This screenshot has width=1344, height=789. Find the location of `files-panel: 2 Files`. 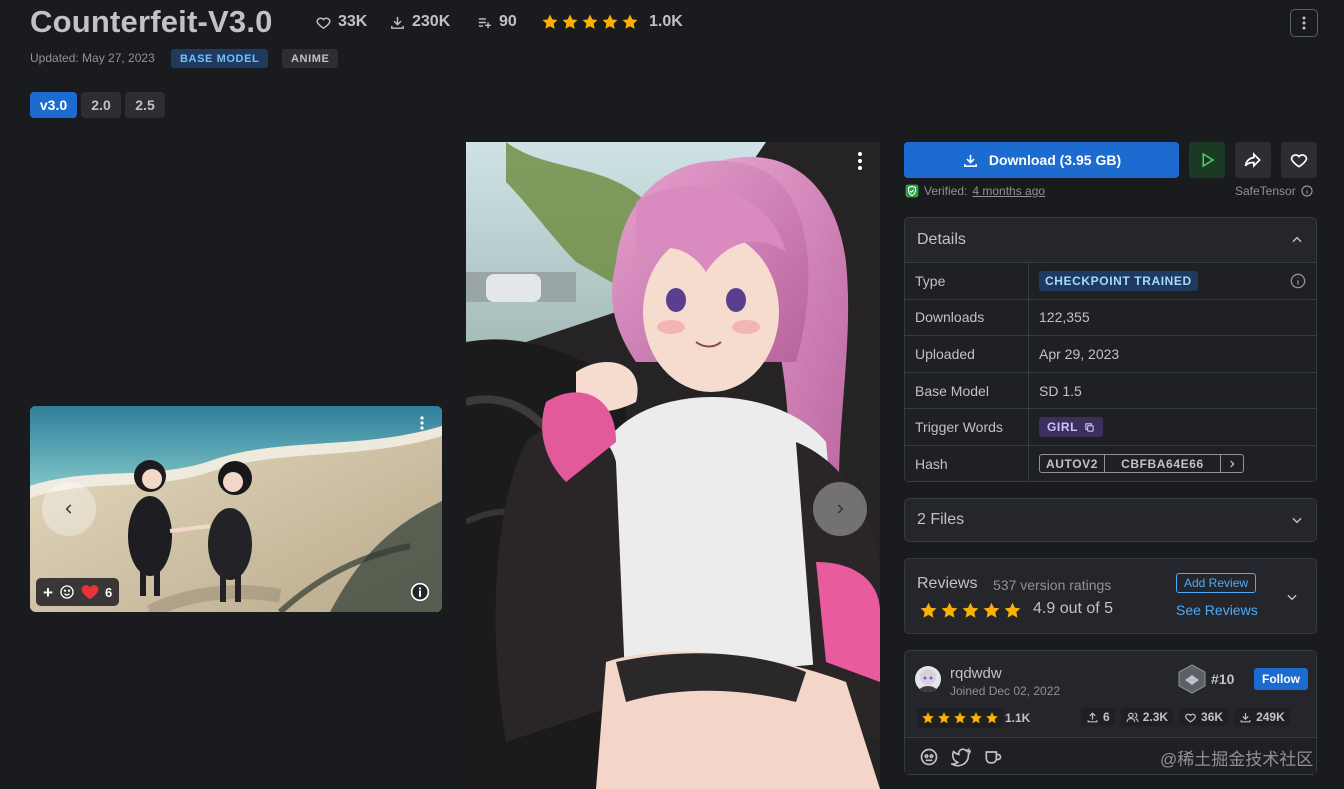

files-panel: 2 Files is located at coordinates (1110, 520).